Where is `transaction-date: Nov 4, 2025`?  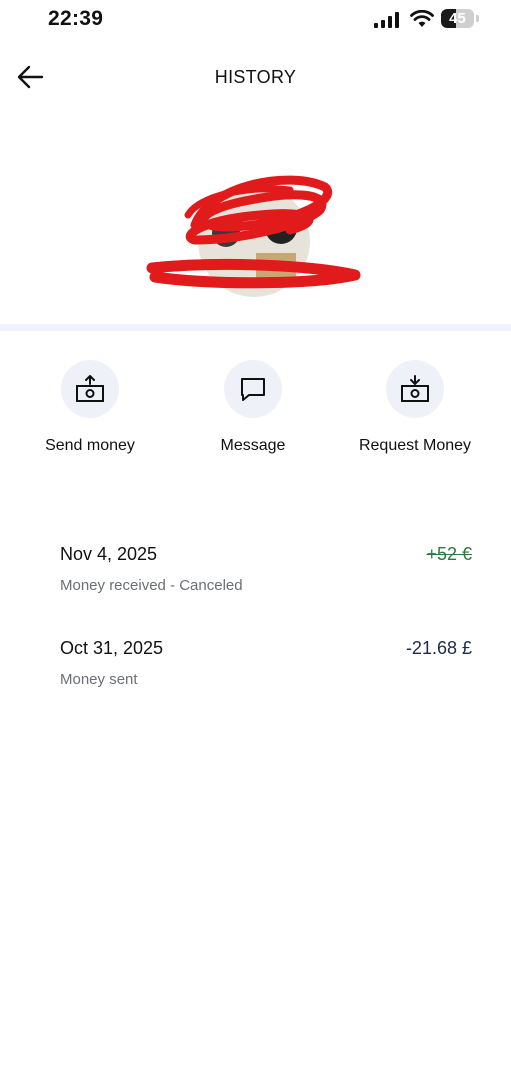 transaction-date: Nov 4, 2025 is located at coordinates (109, 554).